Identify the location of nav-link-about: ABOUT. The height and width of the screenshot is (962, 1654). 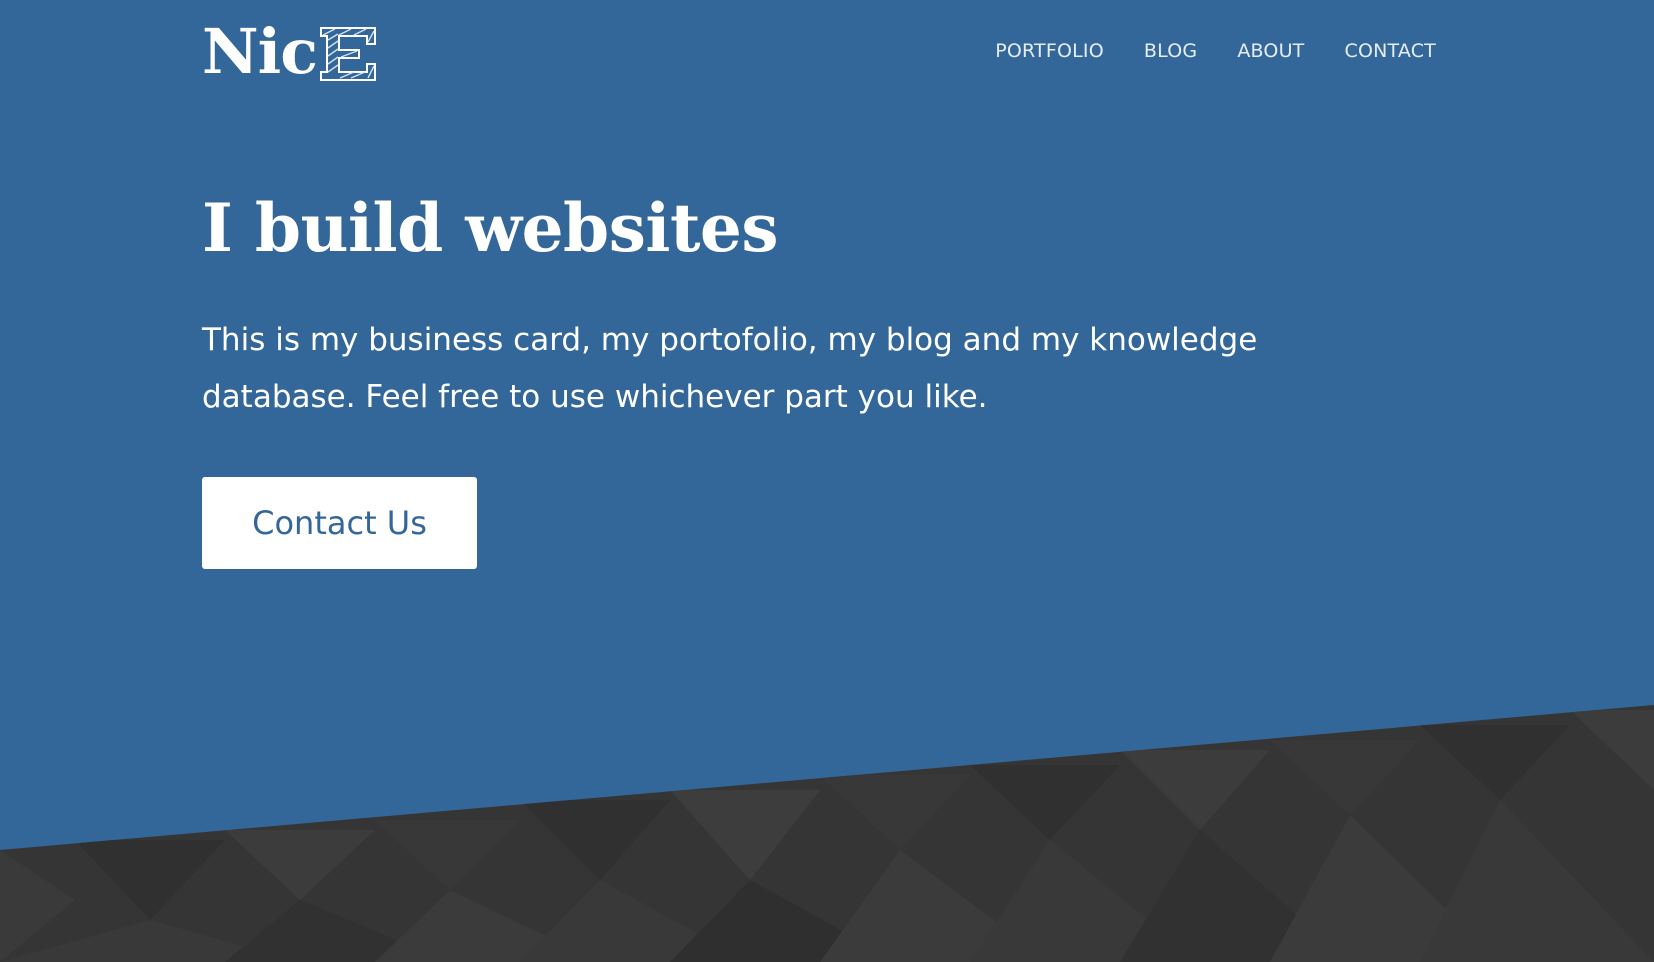
(1270, 51).